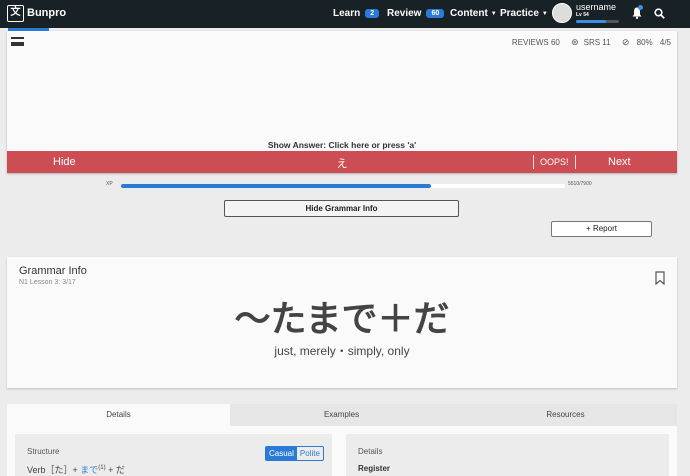  Describe the element at coordinates (281, 453) in the screenshot. I see `casual-toggle: Casual` at that location.